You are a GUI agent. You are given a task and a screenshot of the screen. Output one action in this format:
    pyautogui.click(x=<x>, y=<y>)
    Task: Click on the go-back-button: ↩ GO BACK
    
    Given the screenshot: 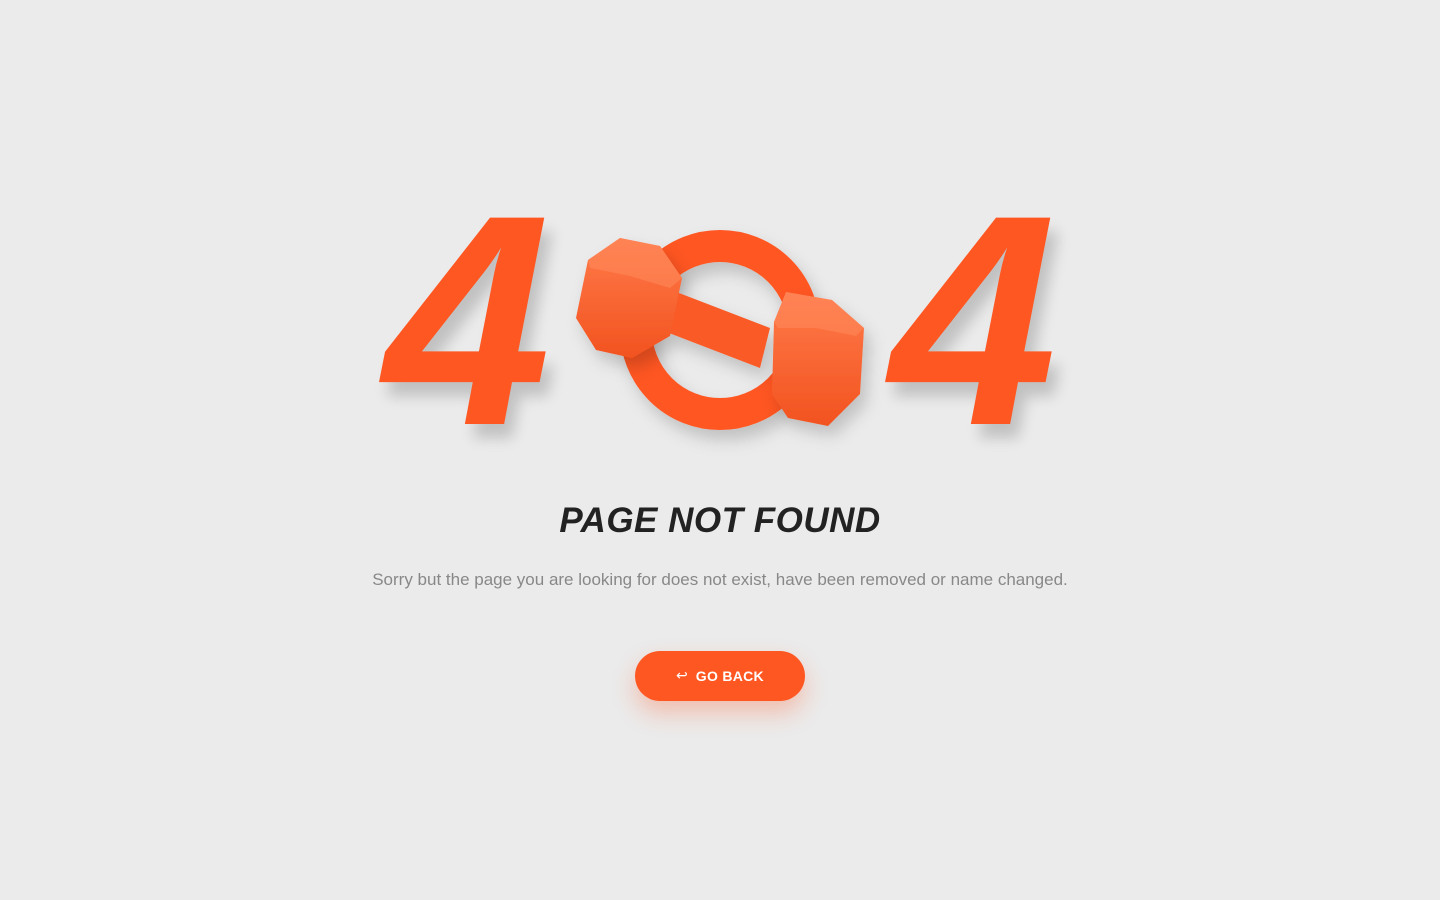 What is the action you would take?
    pyautogui.click(x=720, y=676)
    